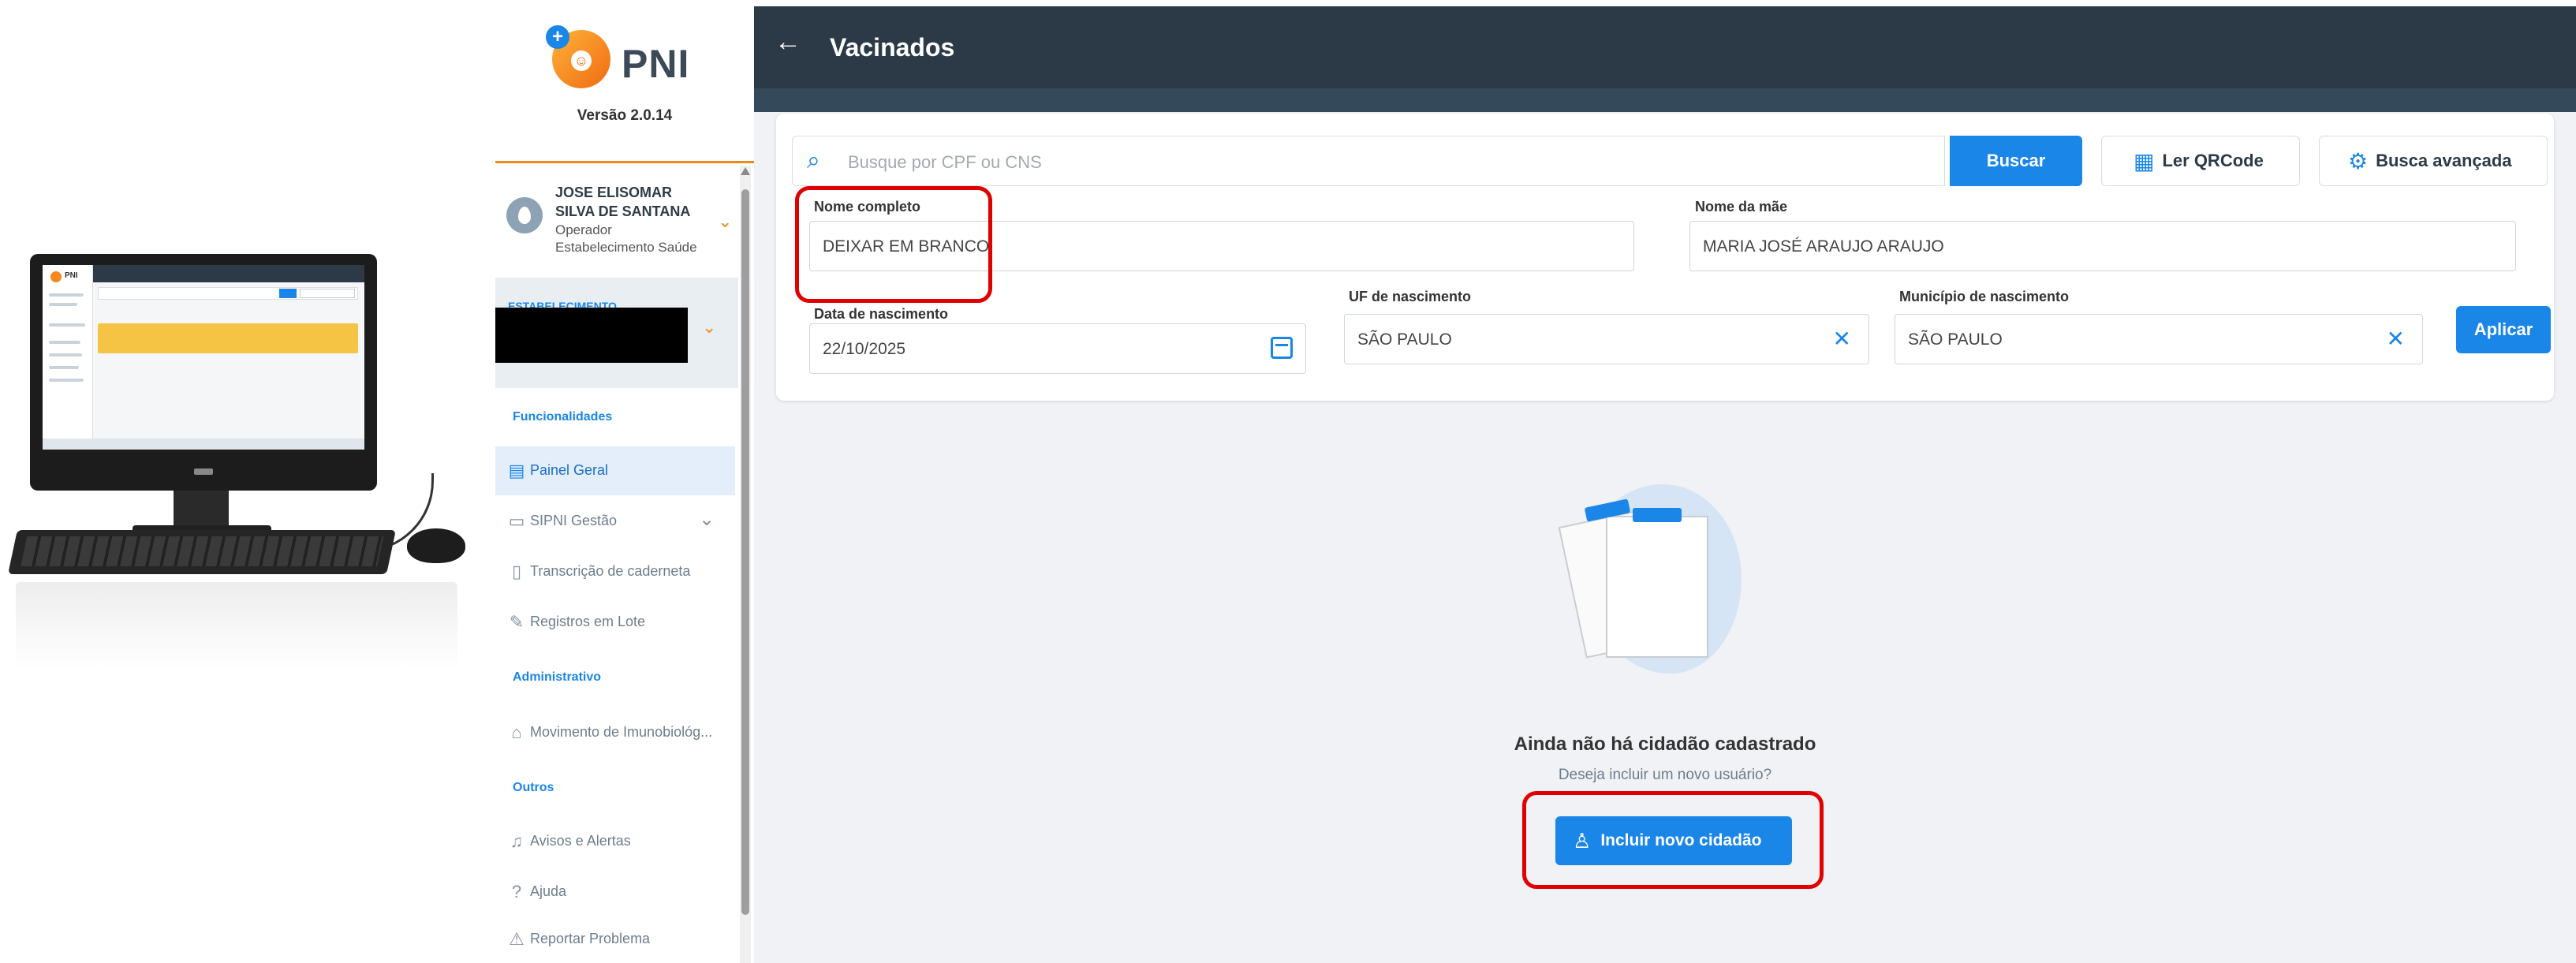 This screenshot has height=963, width=2576. I want to click on reflection, so click(236, 625).